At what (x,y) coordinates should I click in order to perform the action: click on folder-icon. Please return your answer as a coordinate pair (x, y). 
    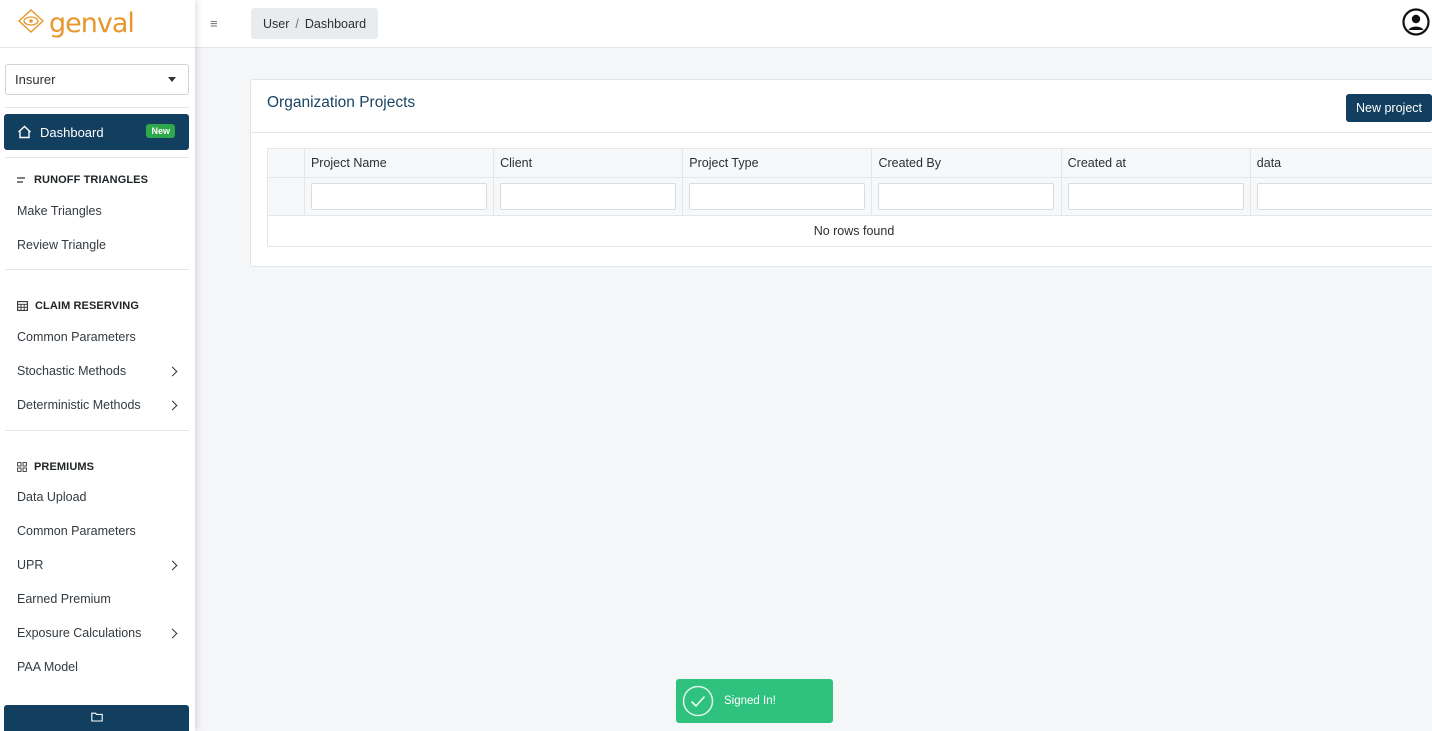
    Looking at the image, I should click on (96, 718).